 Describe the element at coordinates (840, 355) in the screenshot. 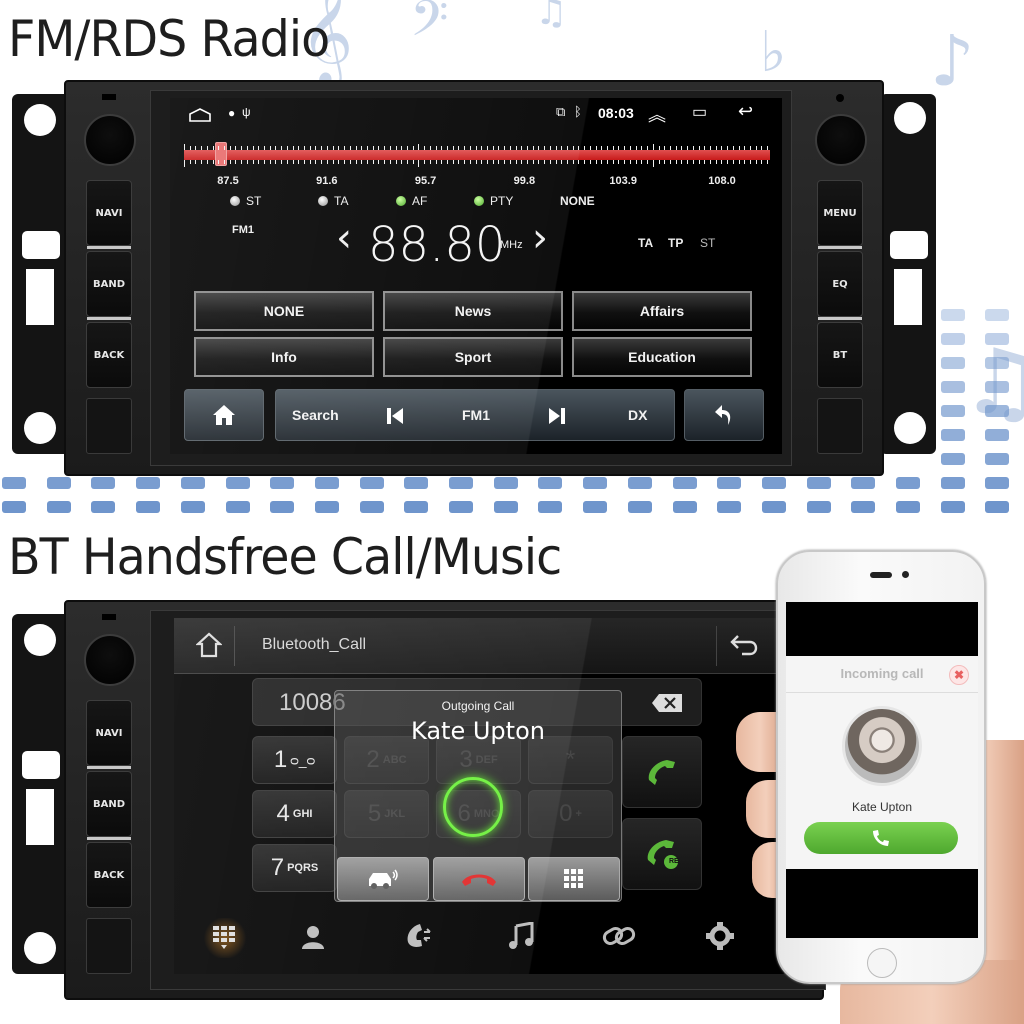

I see `bt-button: BT` at that location.